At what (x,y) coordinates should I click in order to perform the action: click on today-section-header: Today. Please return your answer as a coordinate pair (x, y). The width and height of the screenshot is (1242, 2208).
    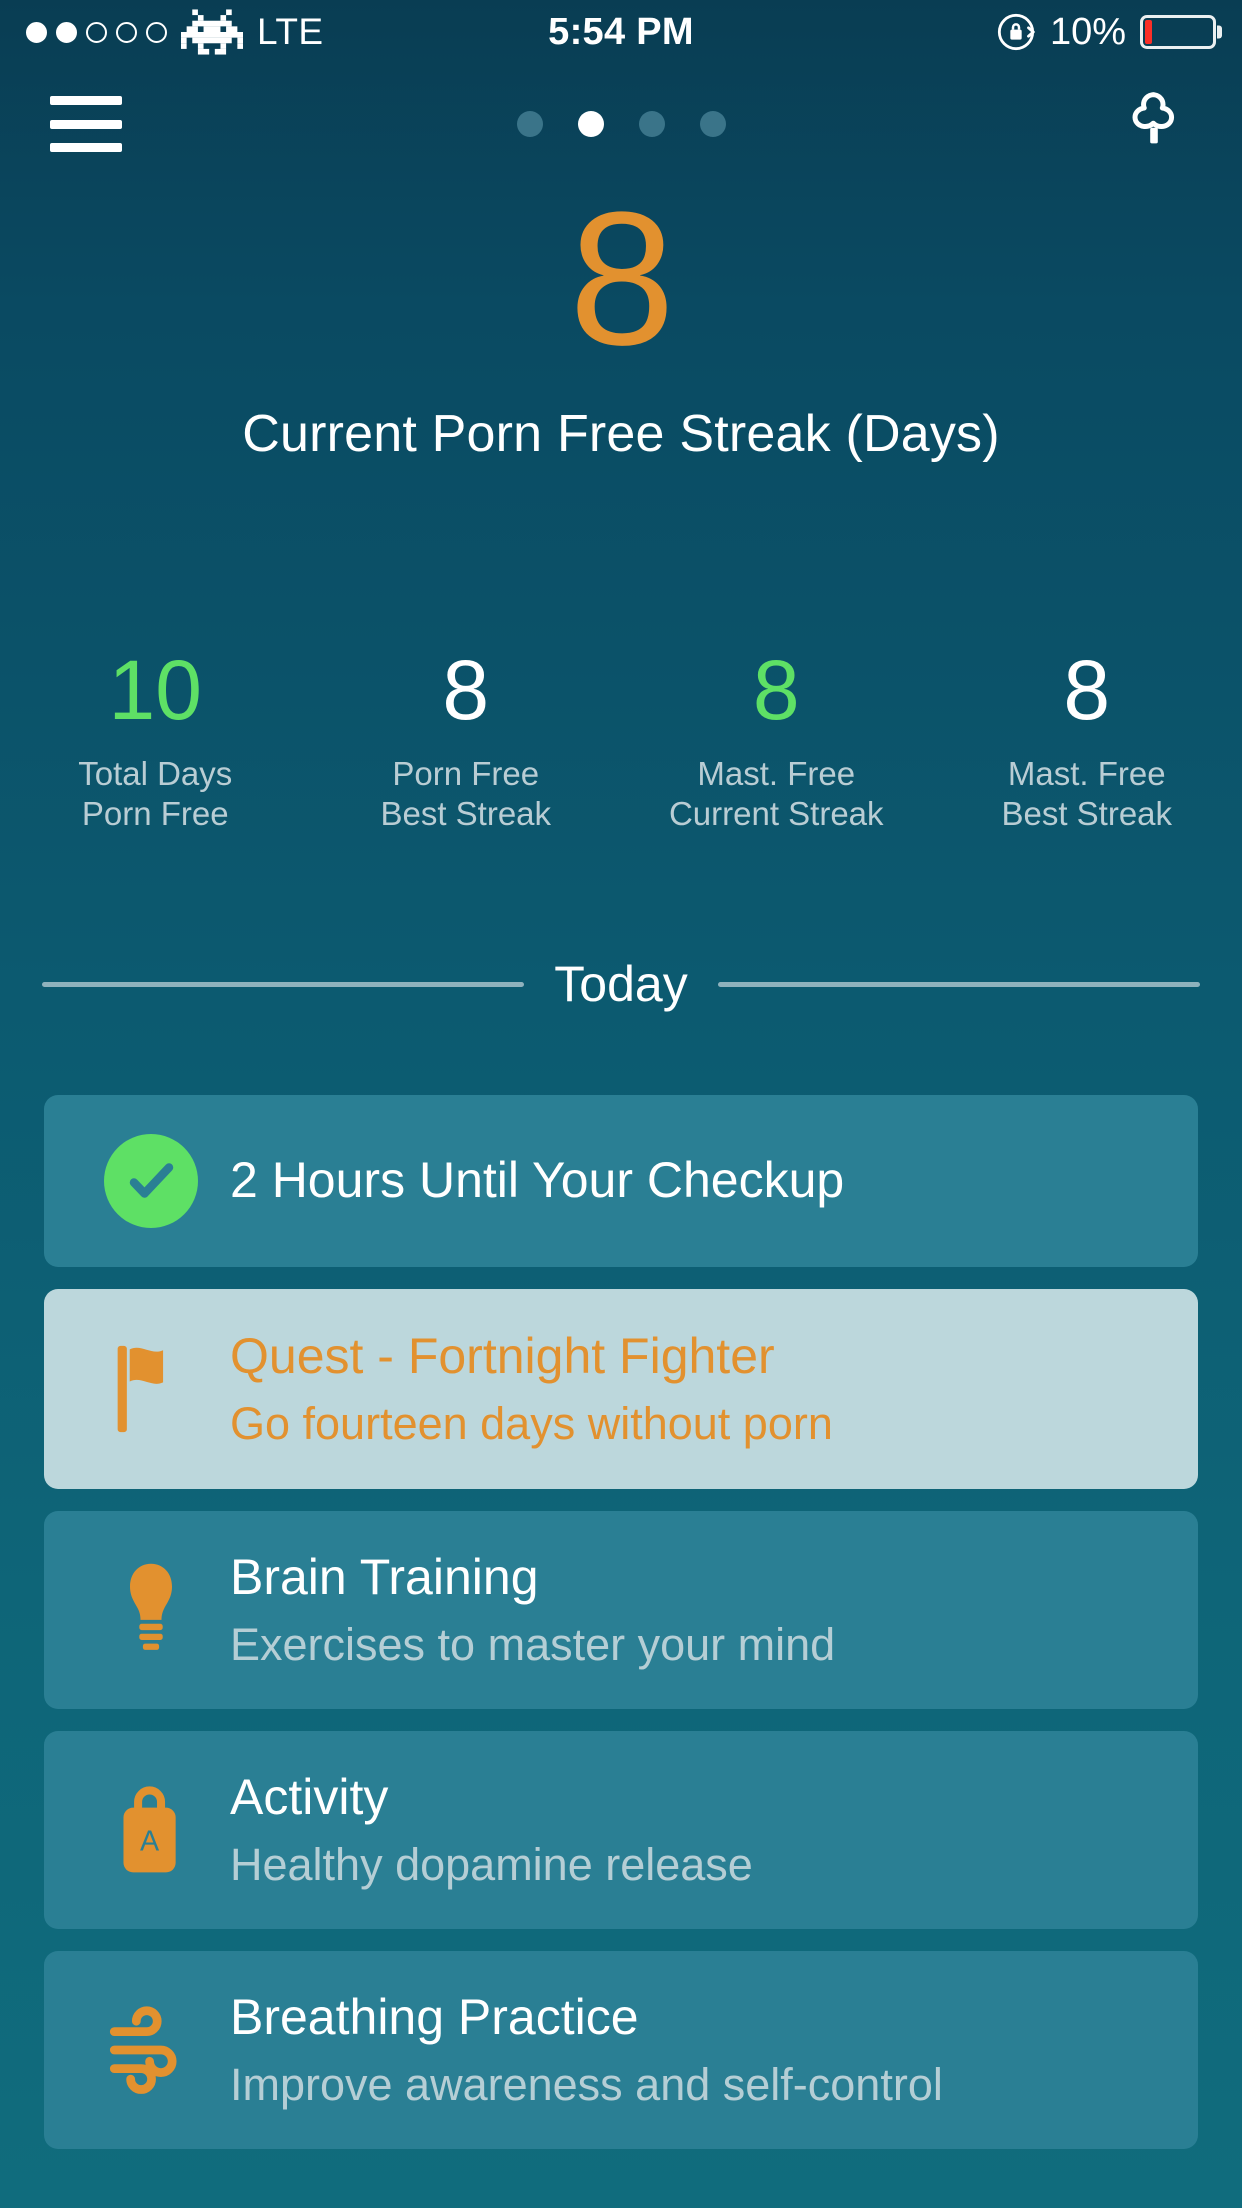
    Looking at the image, I should click on (621, 984).